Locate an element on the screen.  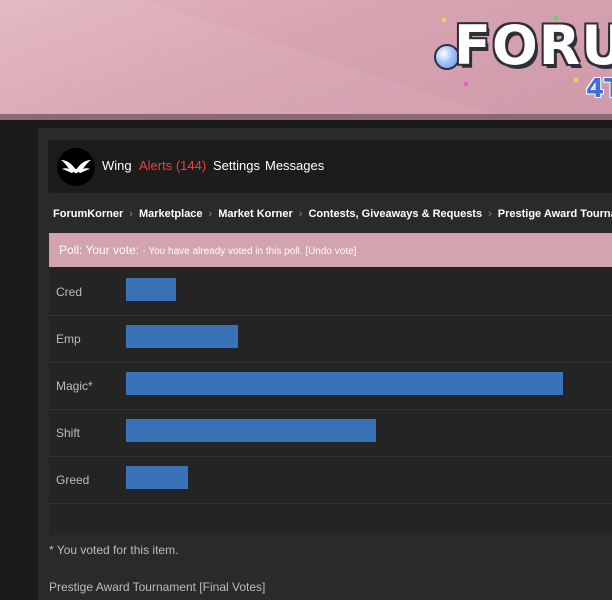
poll-option-row: Magic* is located at coordinates (330, 386).